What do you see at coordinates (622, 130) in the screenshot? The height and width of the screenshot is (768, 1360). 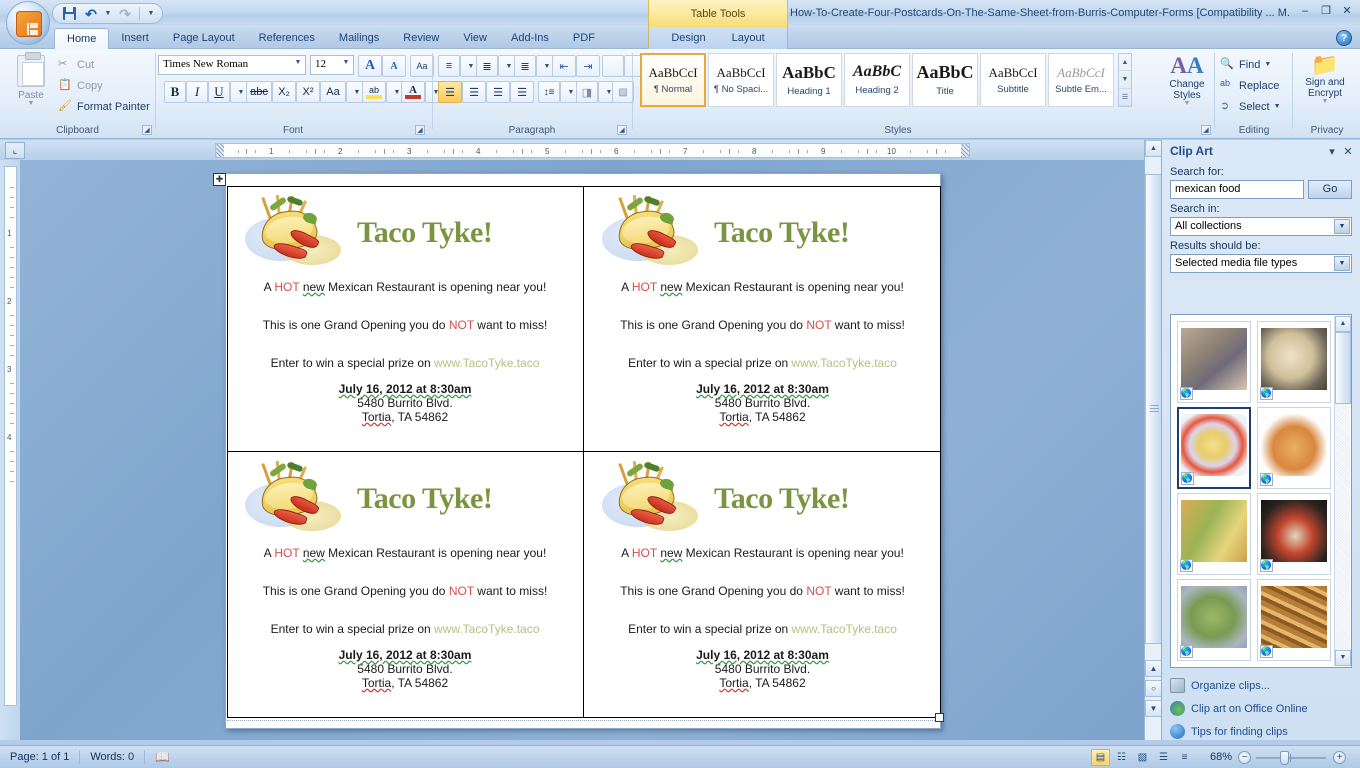 I see `paragraph-dialog-launcher: ◢` at bounding box center [622, 130].